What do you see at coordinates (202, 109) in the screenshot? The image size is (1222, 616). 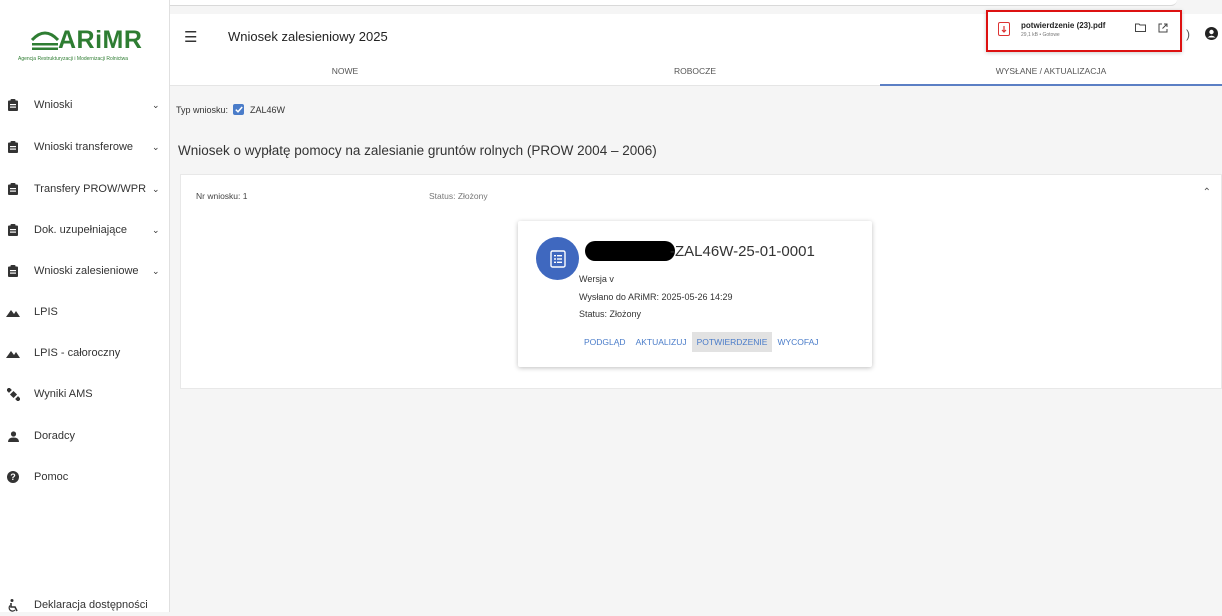 I see `type-filter-label: Typ wniosku:` at bounding box center [202, 109].